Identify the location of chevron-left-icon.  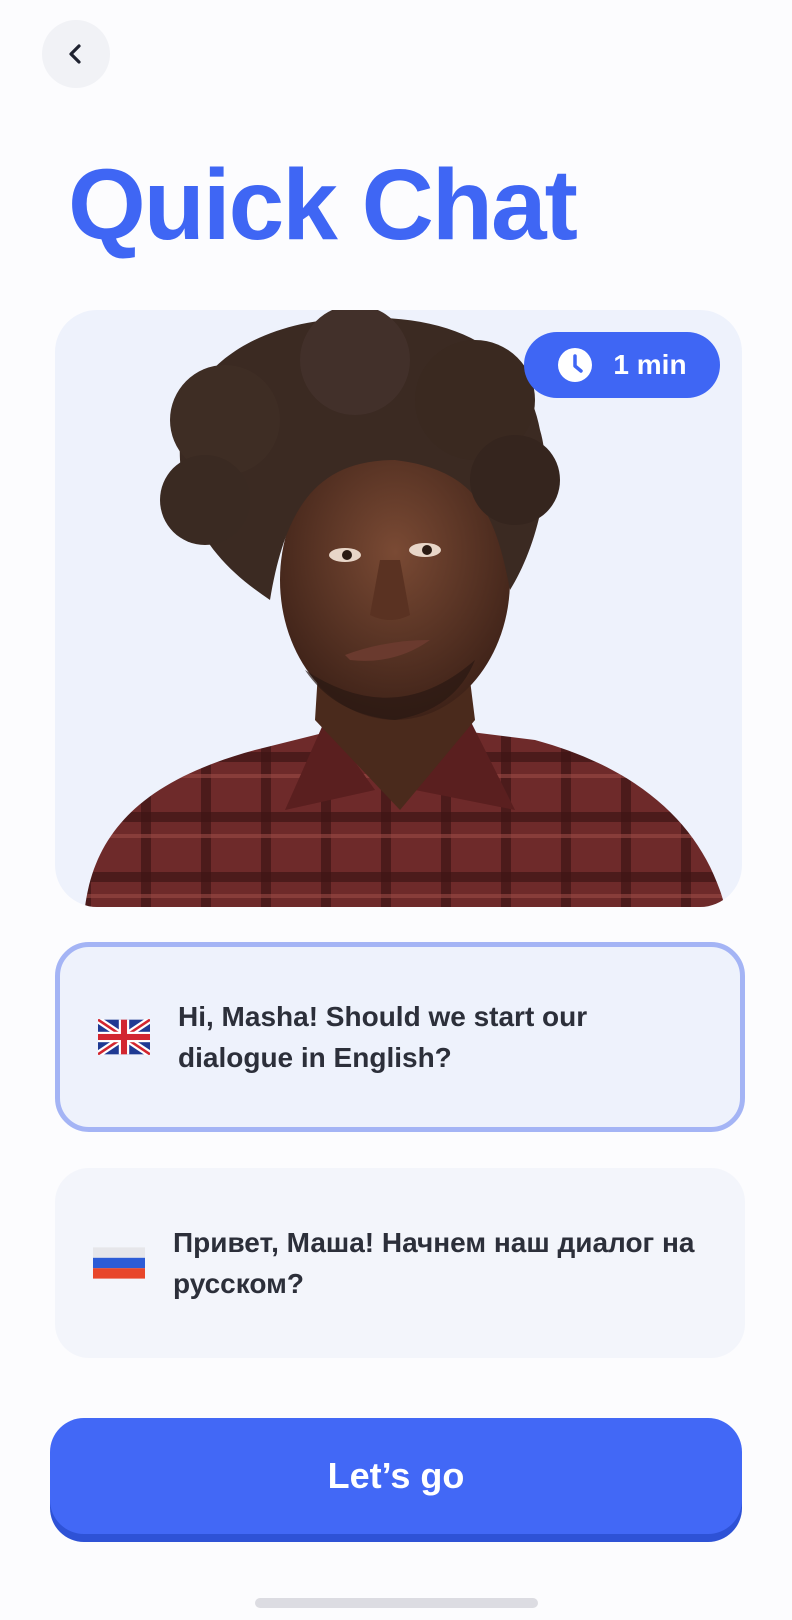
(75, 54).